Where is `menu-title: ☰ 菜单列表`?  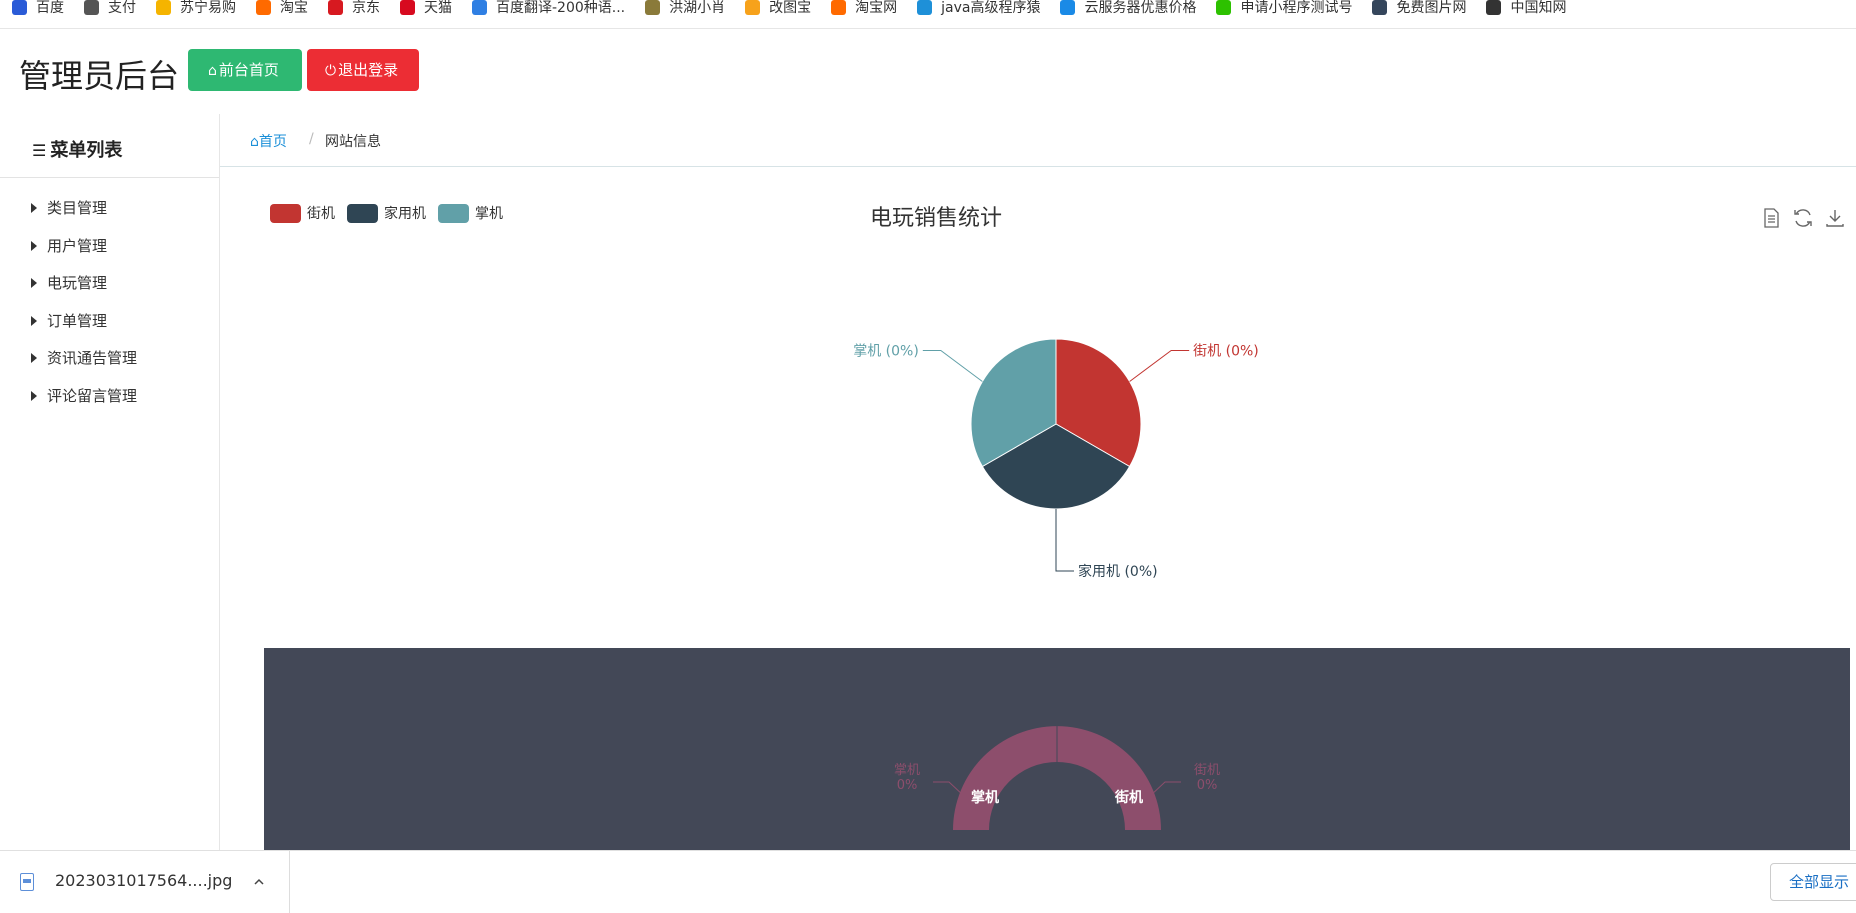
menu-title: ☰ 菜单列表 is located at coordinates (77, 150).